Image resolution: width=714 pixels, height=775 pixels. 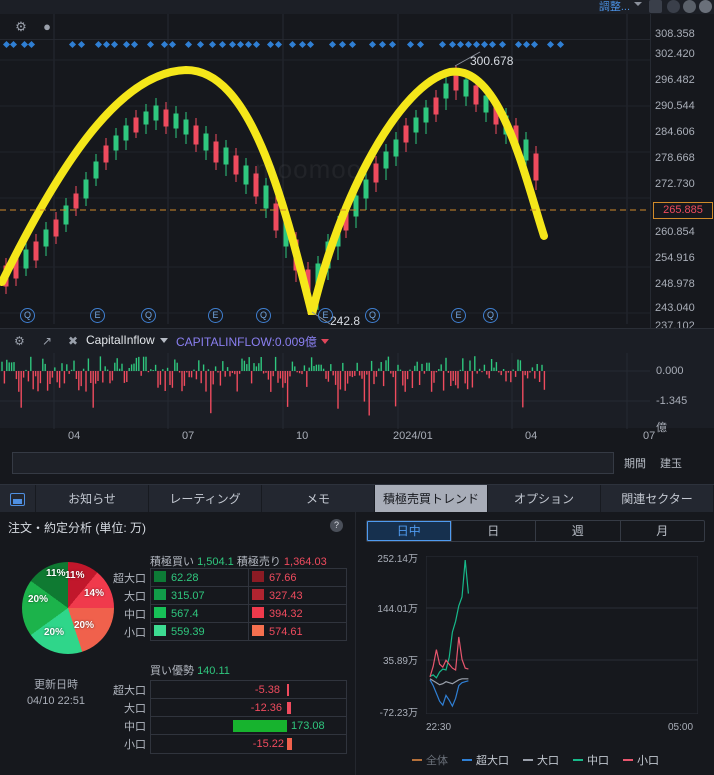 What do you see at coordinates (672, 401) in the screenshot?
I see `inflow-axis-label: -1.345` at bounding box center [672, 401].